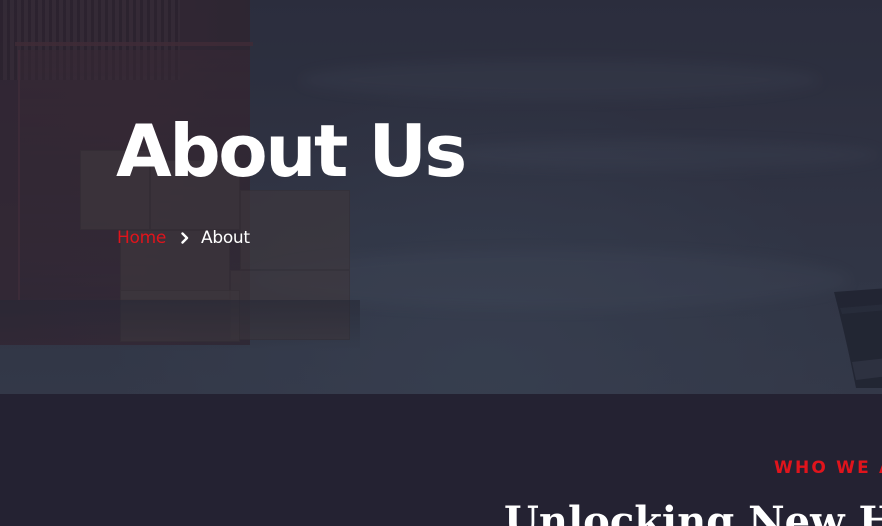 The width and height of the screenshot is (882, 526). I want to click on section-heading: Unlocking New Horizons, so click(693, 512).